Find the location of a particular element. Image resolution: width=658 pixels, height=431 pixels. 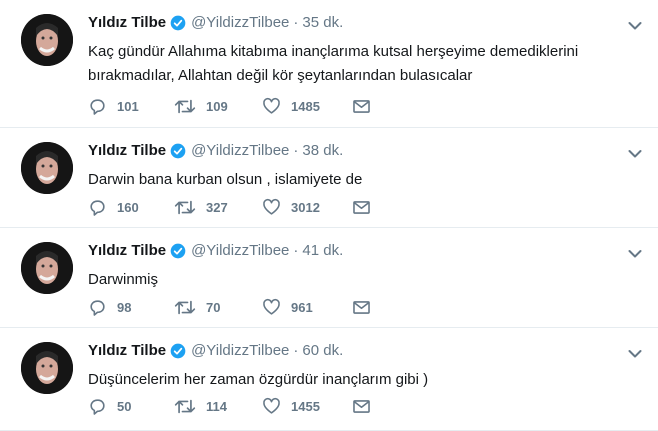

tweet-actions: 50 114 1455 is located at coordinates (229, 406).